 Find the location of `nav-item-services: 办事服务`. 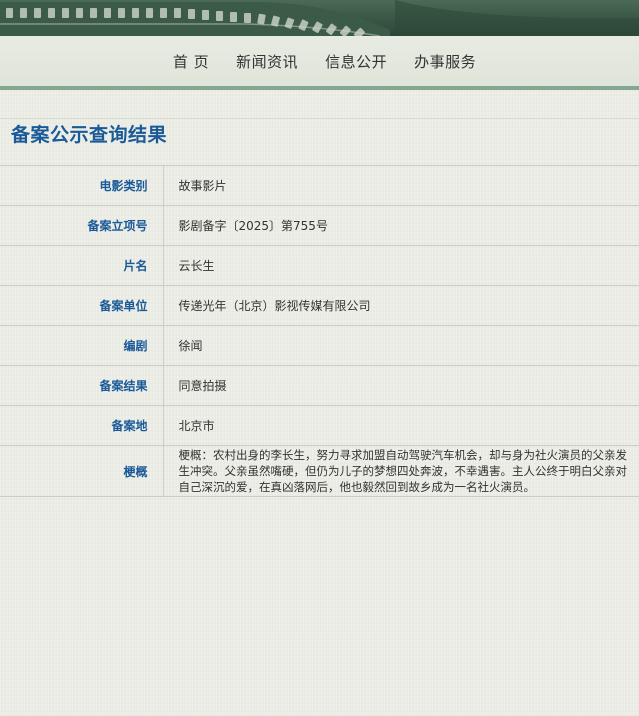

nav-item-services: 办事服务 is located at coordinates (445, 61).